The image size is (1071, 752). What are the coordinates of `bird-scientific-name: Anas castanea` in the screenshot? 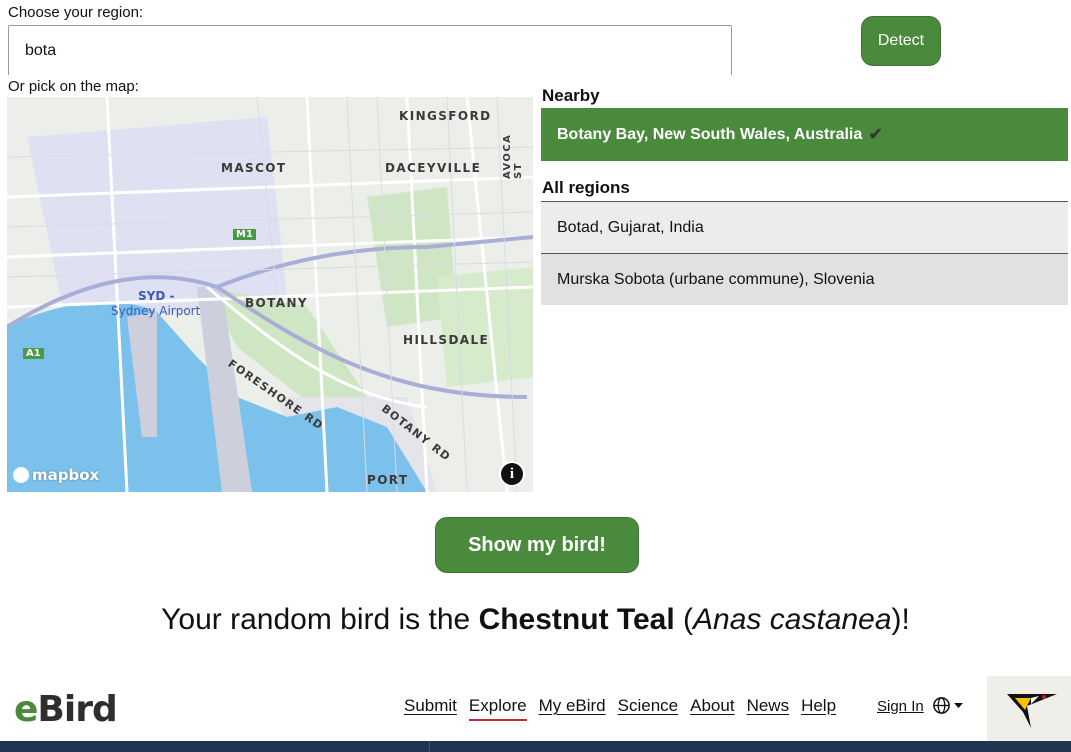 It's located at (792, 619).